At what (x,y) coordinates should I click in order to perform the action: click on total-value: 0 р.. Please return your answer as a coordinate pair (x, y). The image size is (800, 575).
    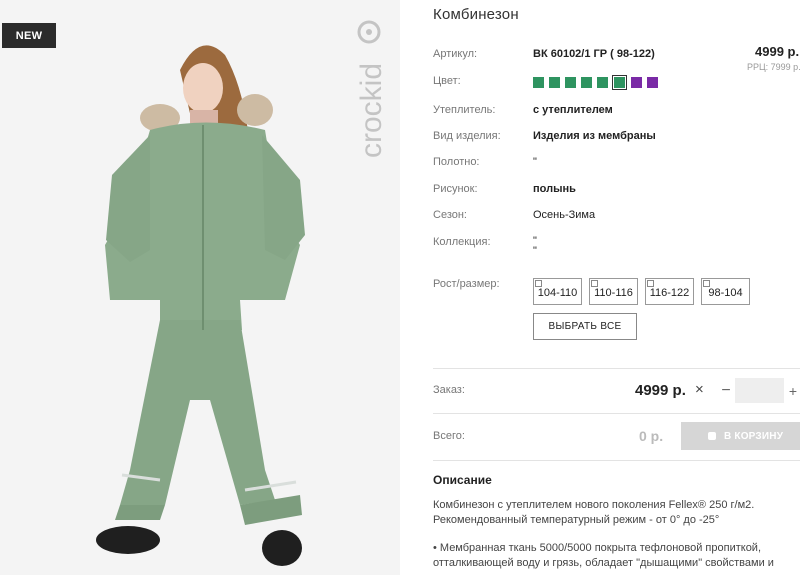
    Looking at the image, I should click on (651, 436).